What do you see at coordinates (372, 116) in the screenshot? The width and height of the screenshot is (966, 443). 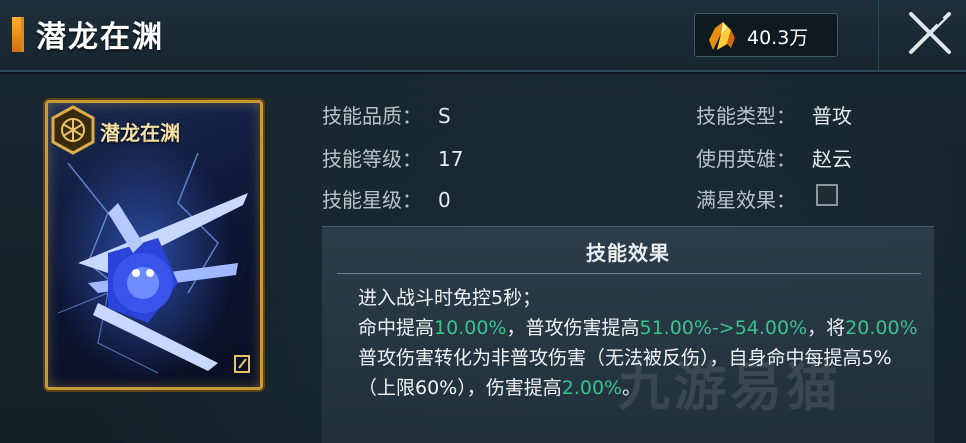 I see `stat-quality-label: 技能品质：` at bounding box center [372, 116].